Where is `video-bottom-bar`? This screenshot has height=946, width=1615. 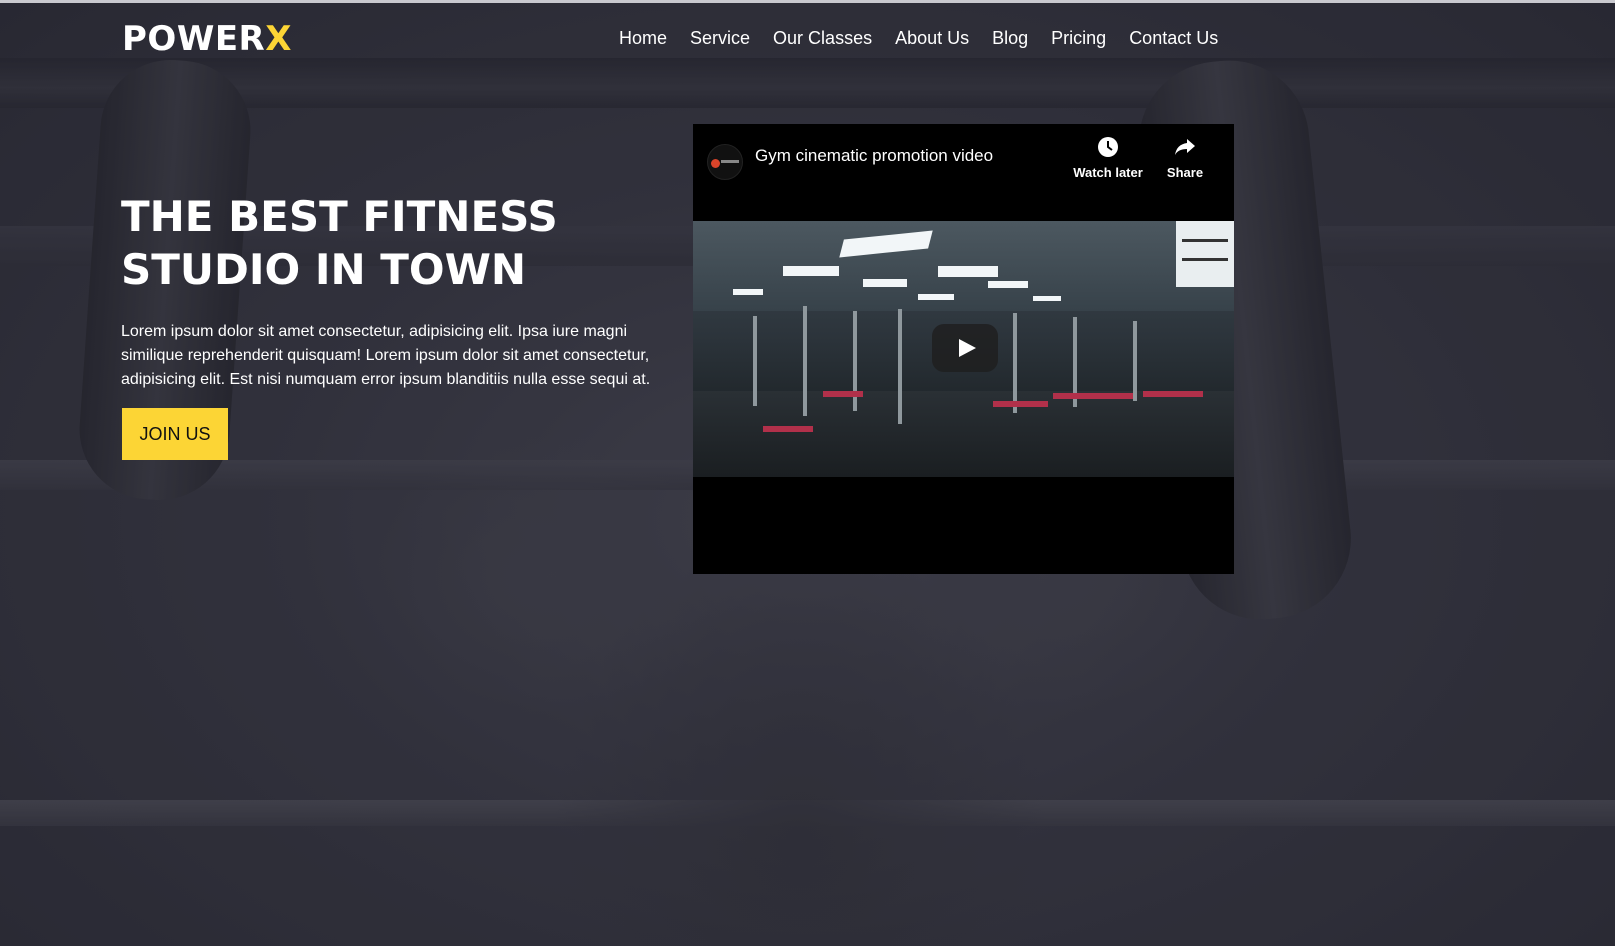 video-bottom-bar is located at coordinates (963, 525).